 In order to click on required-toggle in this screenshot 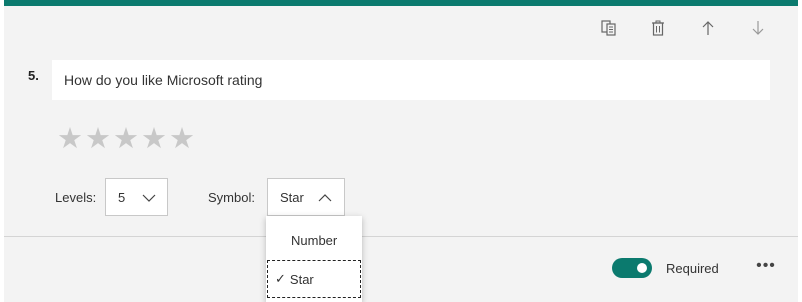, I will do `click(632, 268)`.